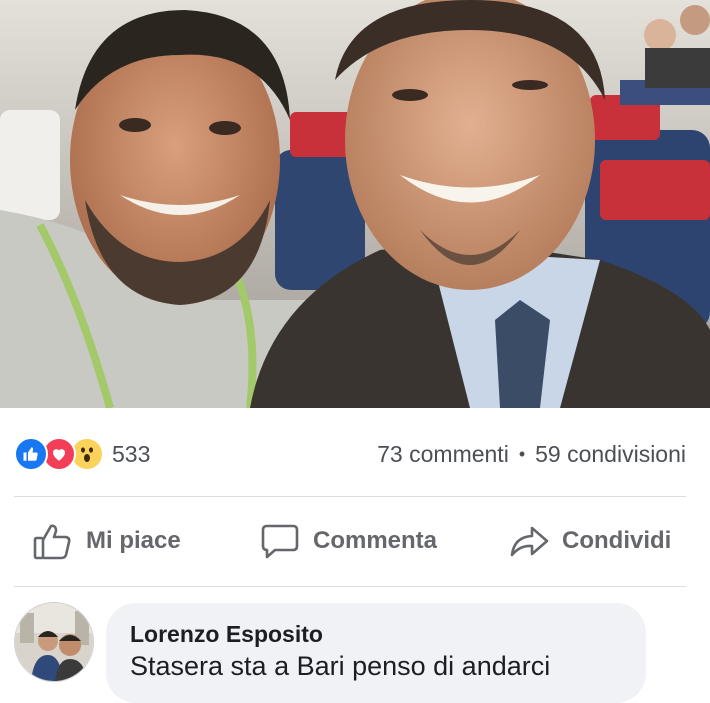  What do you see at coordinates (531, 454) in the screenshot?
I see `post-stats: 73 commenti • 59 condivisioni` at bounding box center [531, 454].